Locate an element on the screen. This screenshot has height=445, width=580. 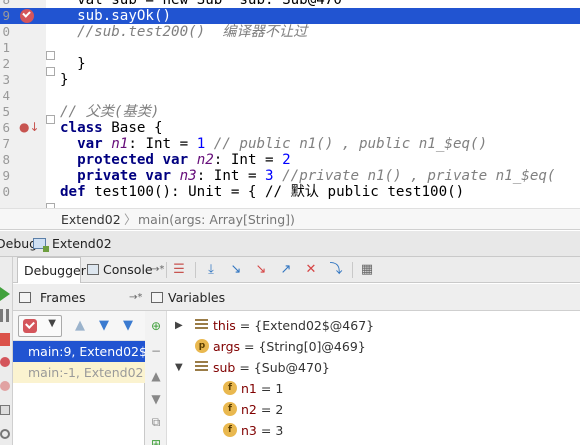
console-pin-icon: →* is located at coordinates (157, 269).